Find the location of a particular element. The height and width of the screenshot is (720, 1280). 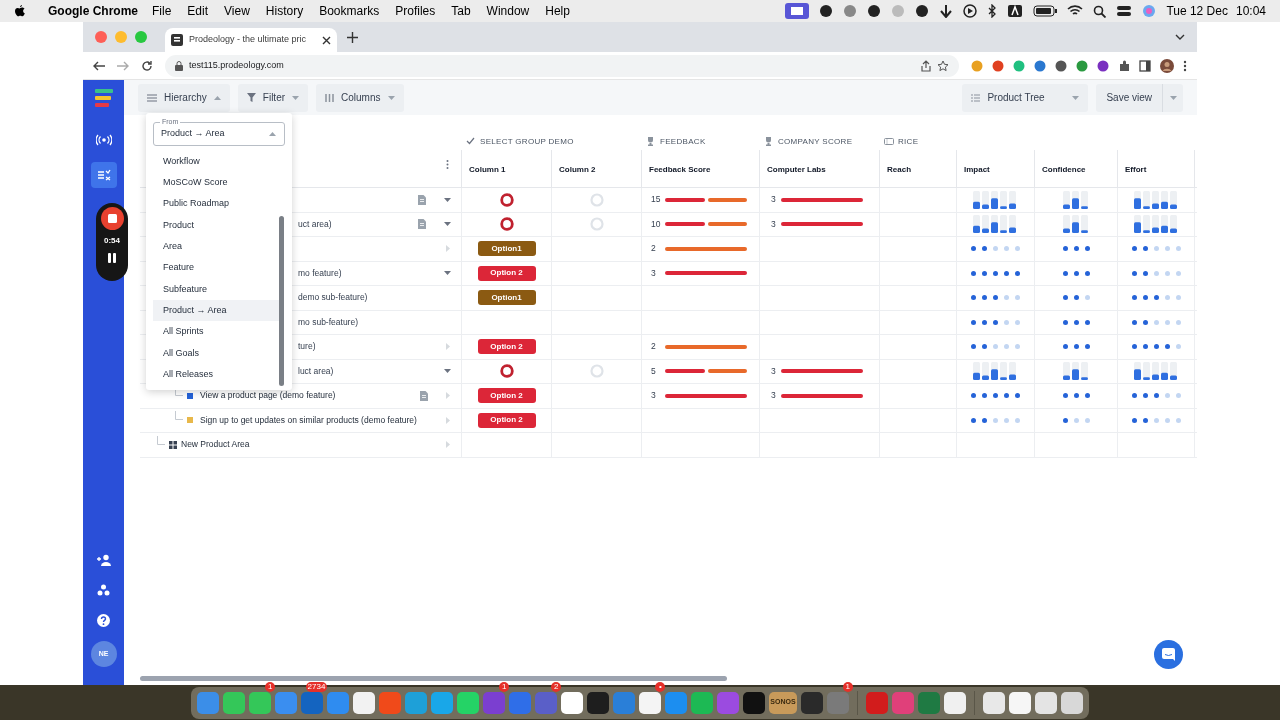

menu-item: View is located at coordinates (237, 11).